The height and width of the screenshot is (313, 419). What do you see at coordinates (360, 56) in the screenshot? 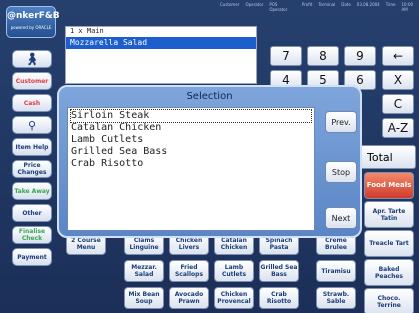
I see `key-9: 9` at bounding box center [360, 56].